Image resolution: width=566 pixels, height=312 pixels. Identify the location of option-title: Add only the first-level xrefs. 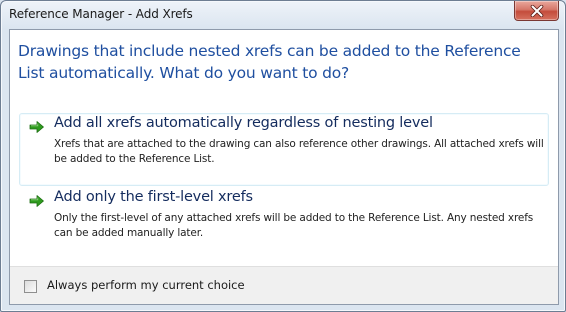
(153, 197).